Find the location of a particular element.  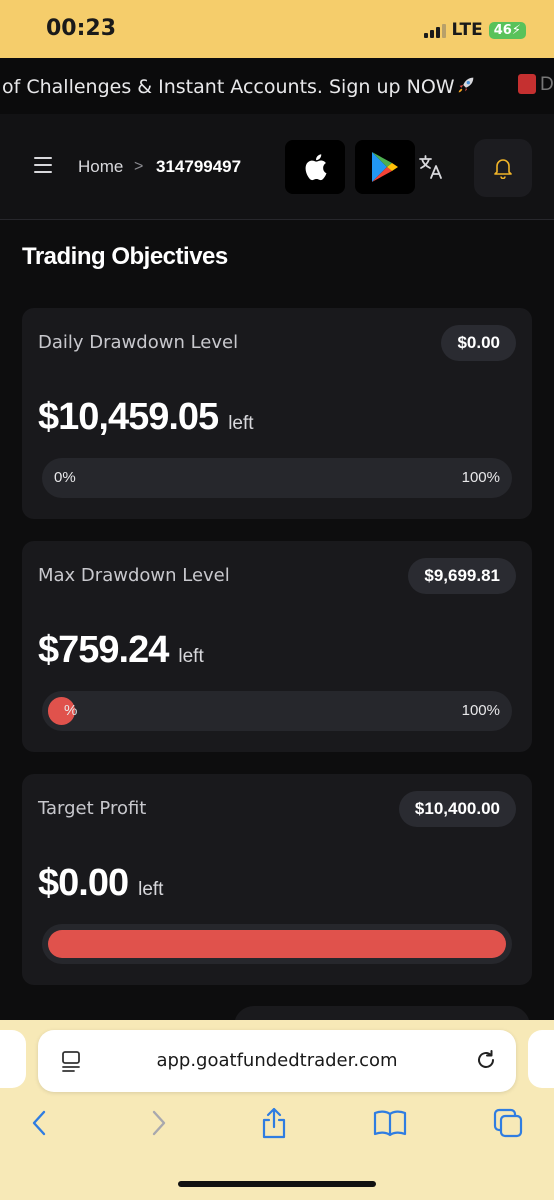

back-button is located at coordinates (39, 1123).